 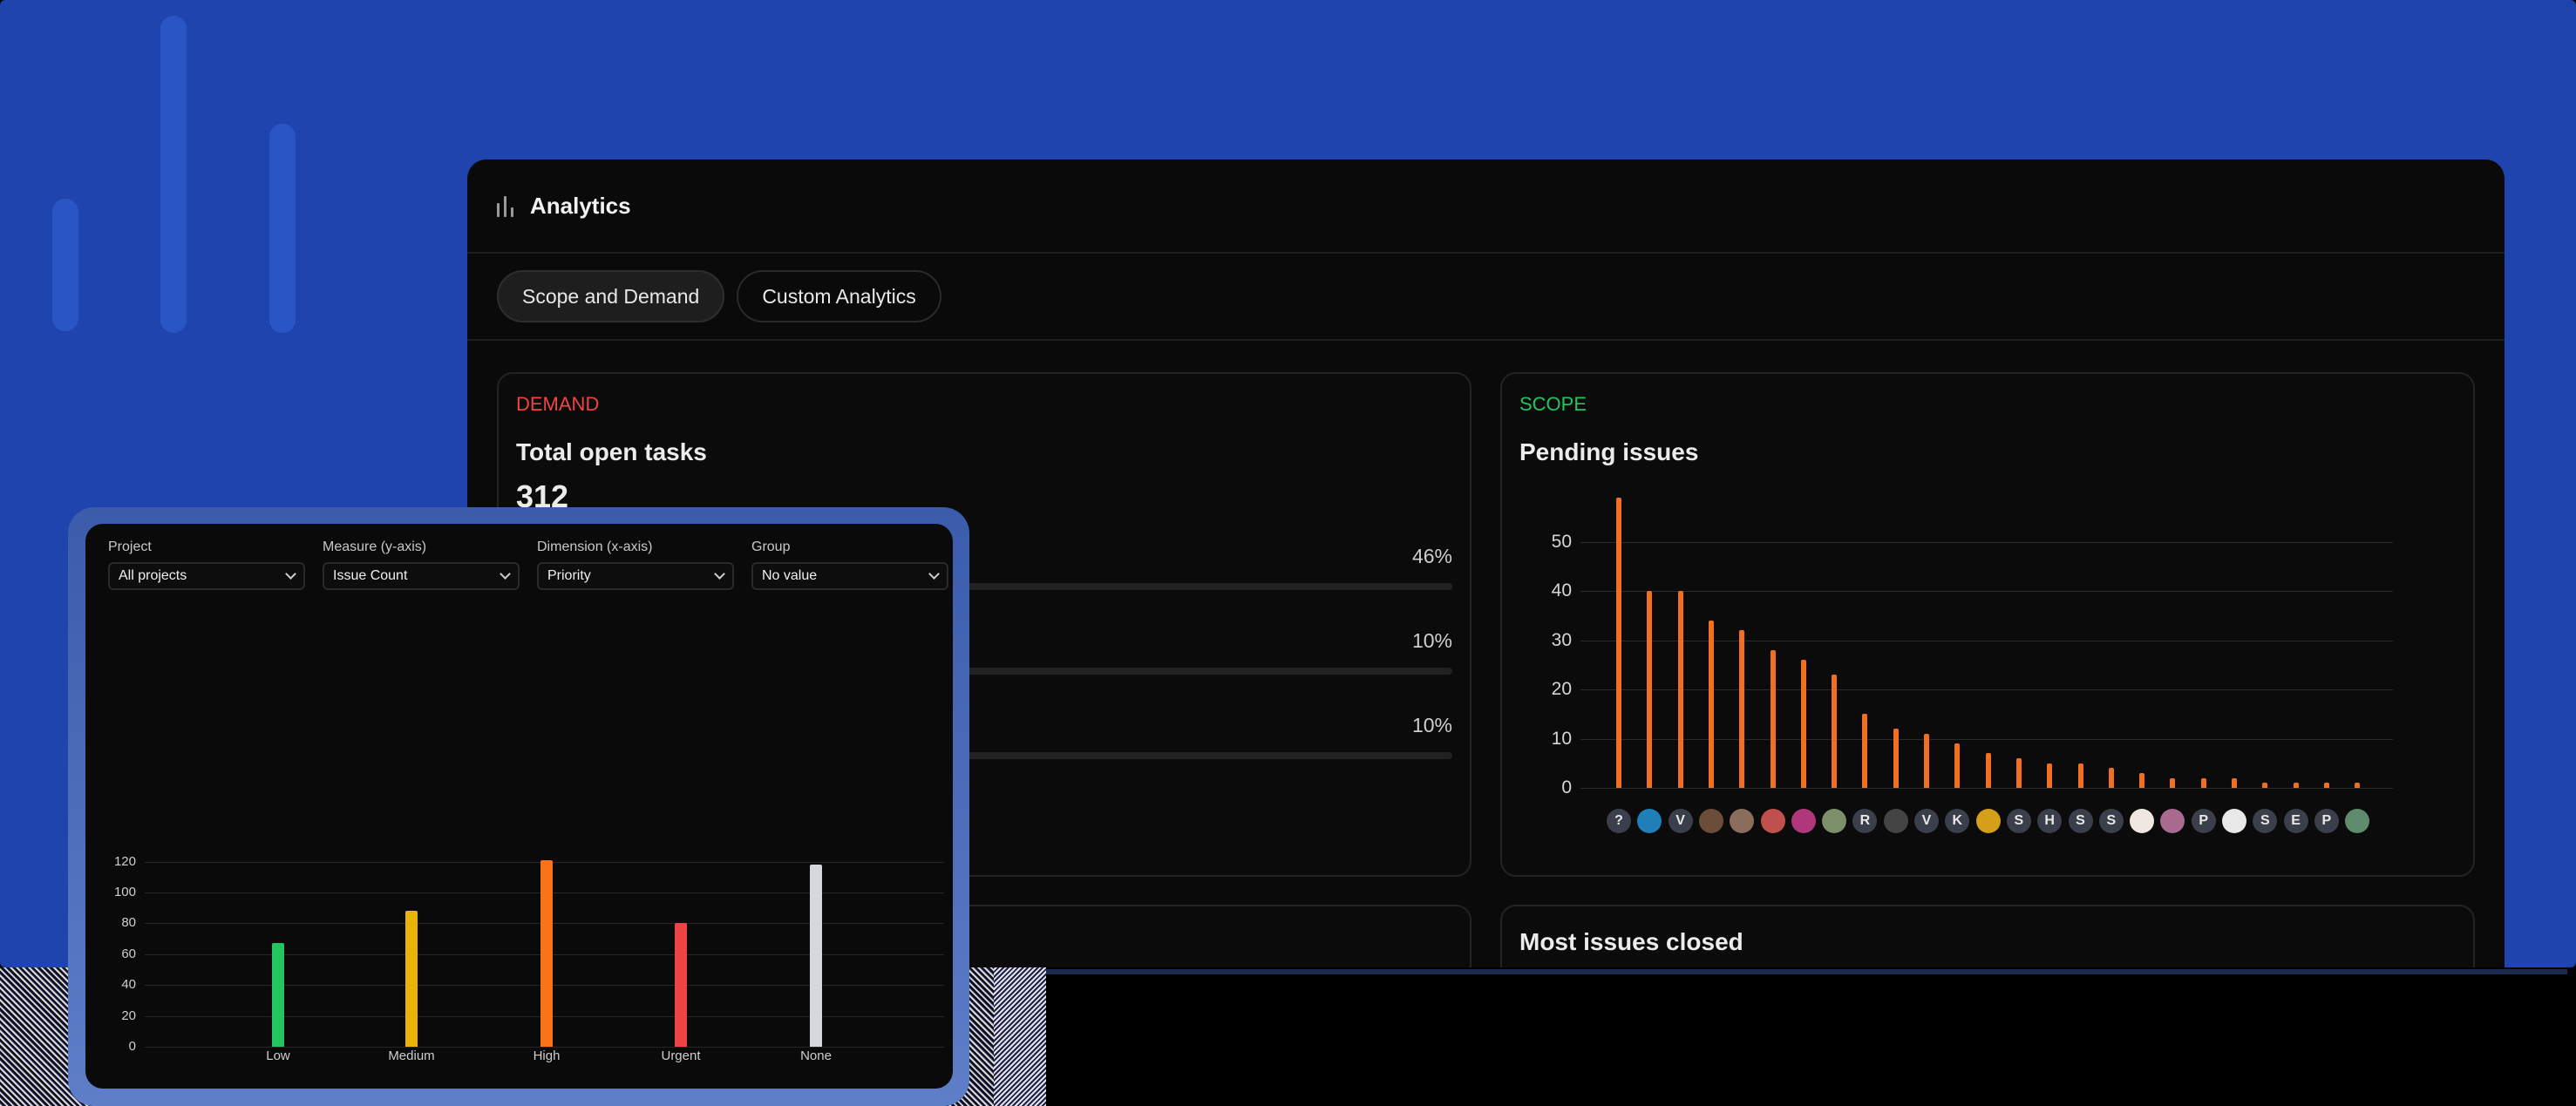 I want to click on x-tick-label: Urgent, so click(x=681, y=1055).